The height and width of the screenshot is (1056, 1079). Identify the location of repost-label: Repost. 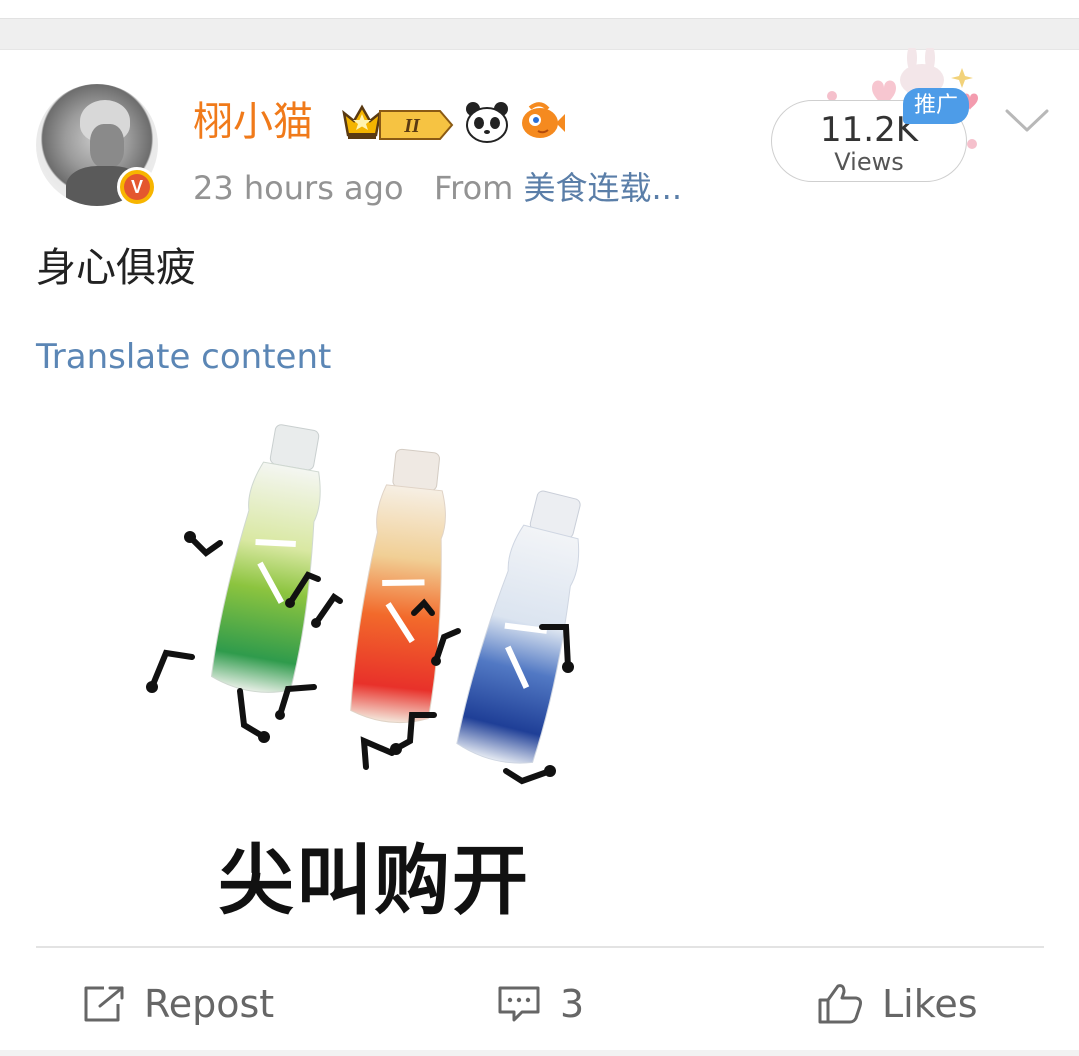
(209, 1004).